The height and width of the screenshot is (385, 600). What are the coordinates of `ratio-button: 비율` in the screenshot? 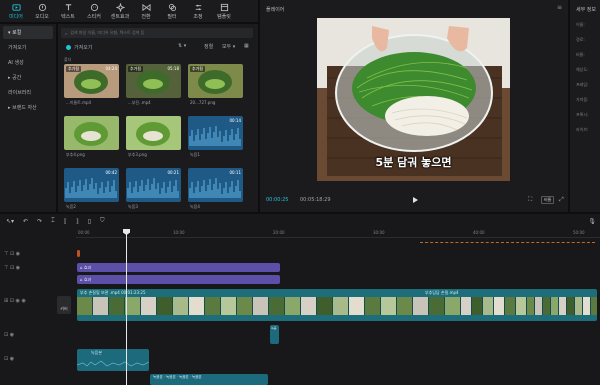 It's located at (548, 200).